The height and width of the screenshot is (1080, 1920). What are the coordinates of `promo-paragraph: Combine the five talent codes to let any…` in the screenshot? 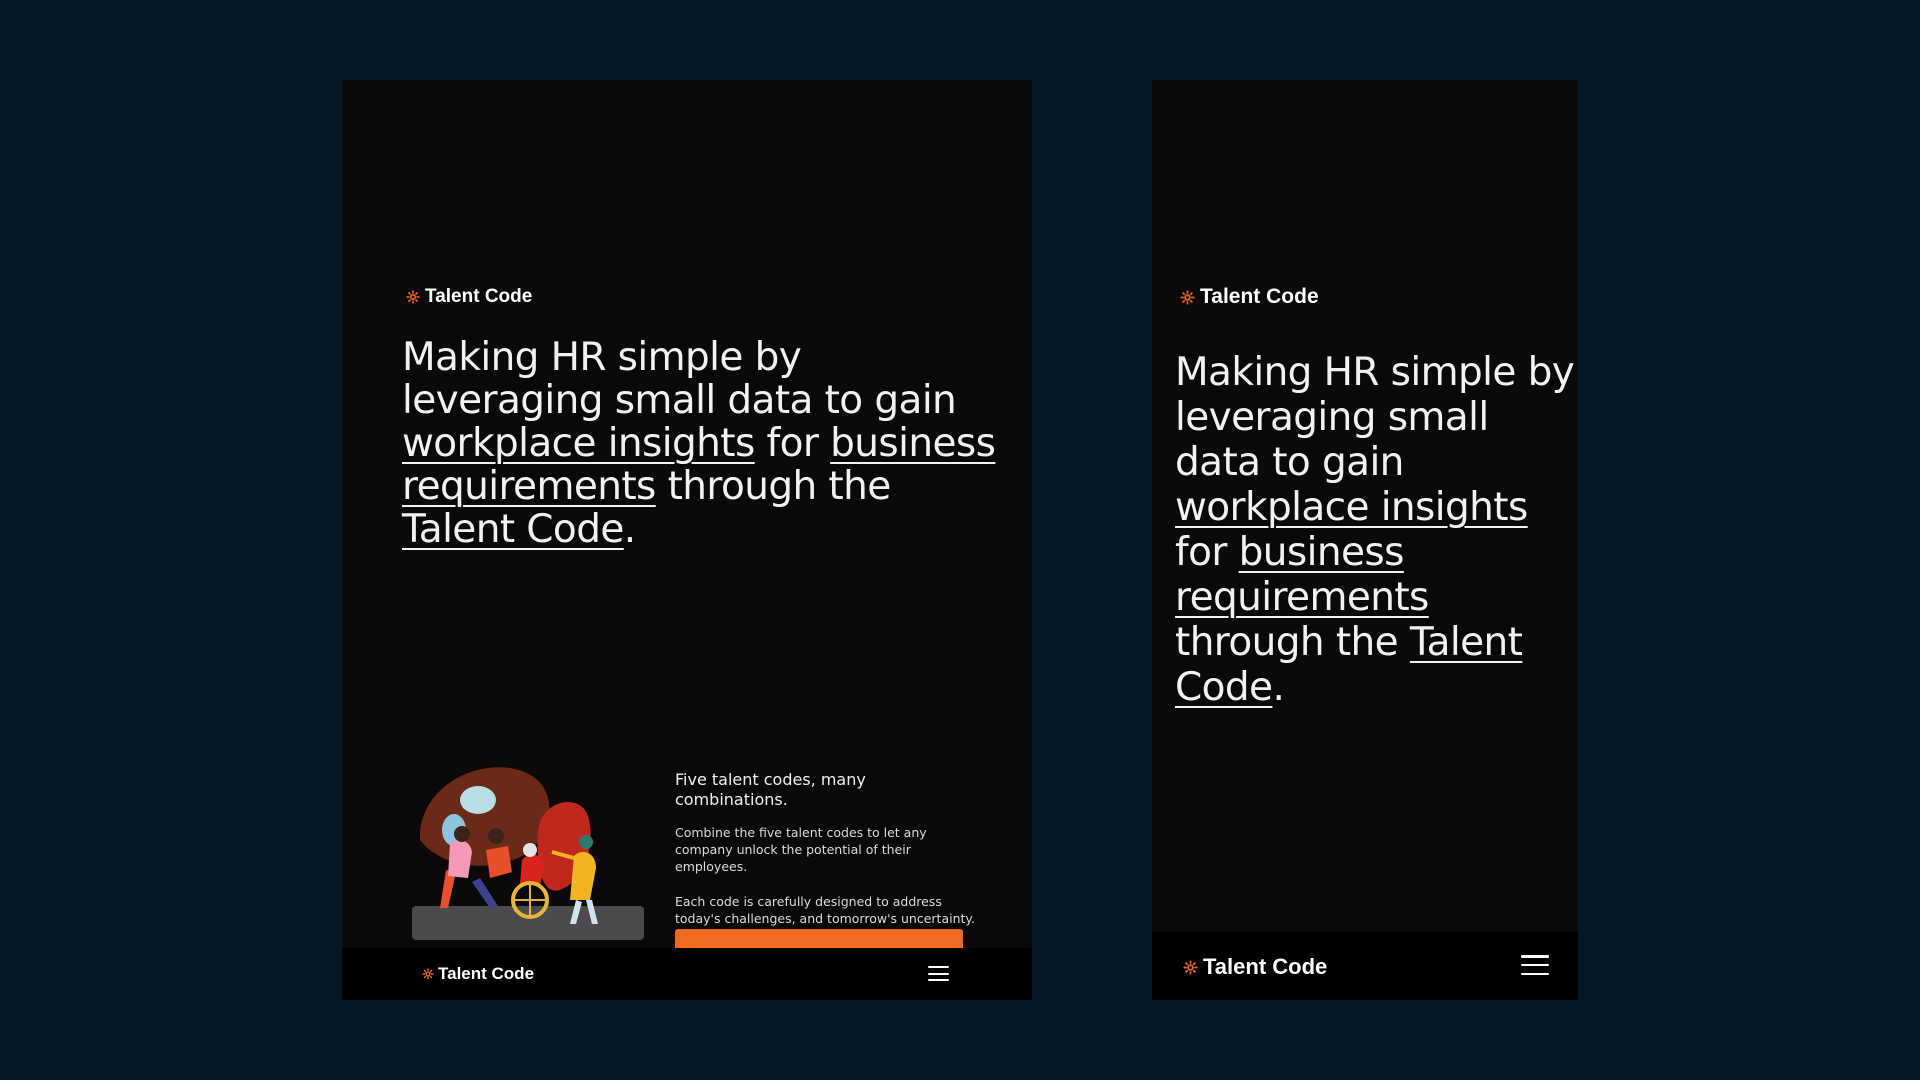 It's located at (801, 849).